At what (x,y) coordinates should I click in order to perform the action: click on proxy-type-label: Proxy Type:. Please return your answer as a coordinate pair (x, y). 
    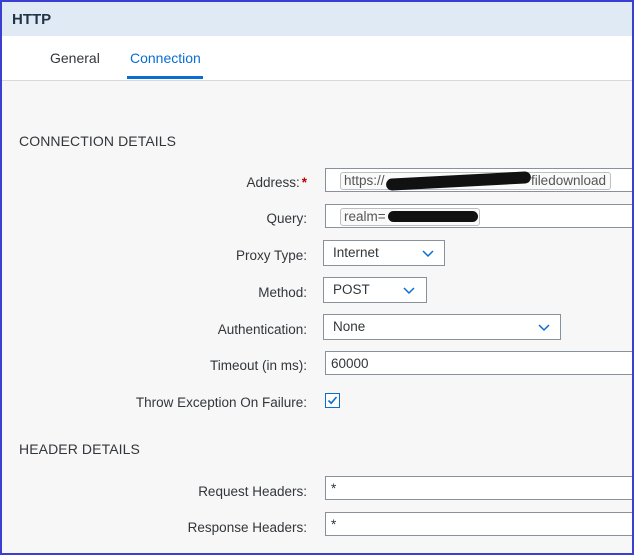
    Looking at the image, I should click on (271, 255).